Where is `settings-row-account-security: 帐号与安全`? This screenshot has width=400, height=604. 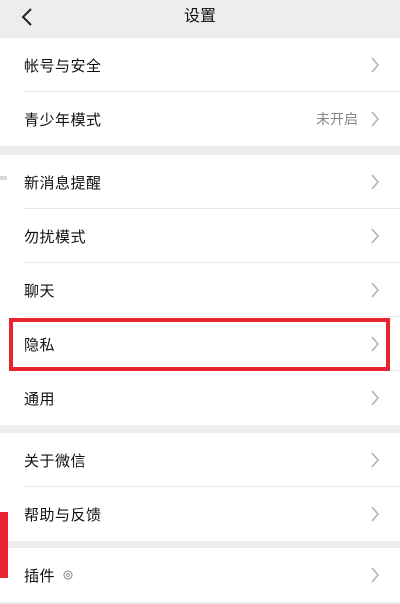
settings-row-account-security: 帐号与安全 is located at coordinates (200, 65).